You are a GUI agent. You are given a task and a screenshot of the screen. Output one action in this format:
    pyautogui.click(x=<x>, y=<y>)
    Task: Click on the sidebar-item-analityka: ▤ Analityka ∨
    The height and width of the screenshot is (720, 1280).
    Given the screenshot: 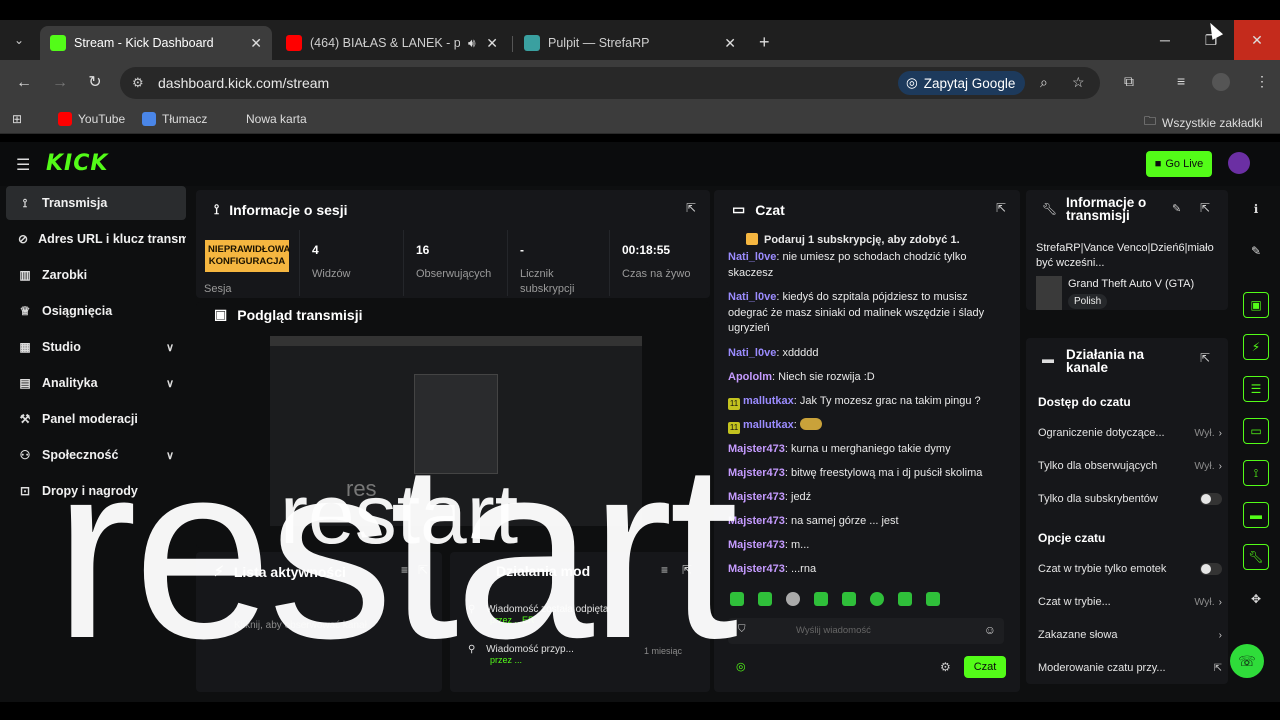 What is the action you would take?
    pyautogui.click(x=96, y=383)
    